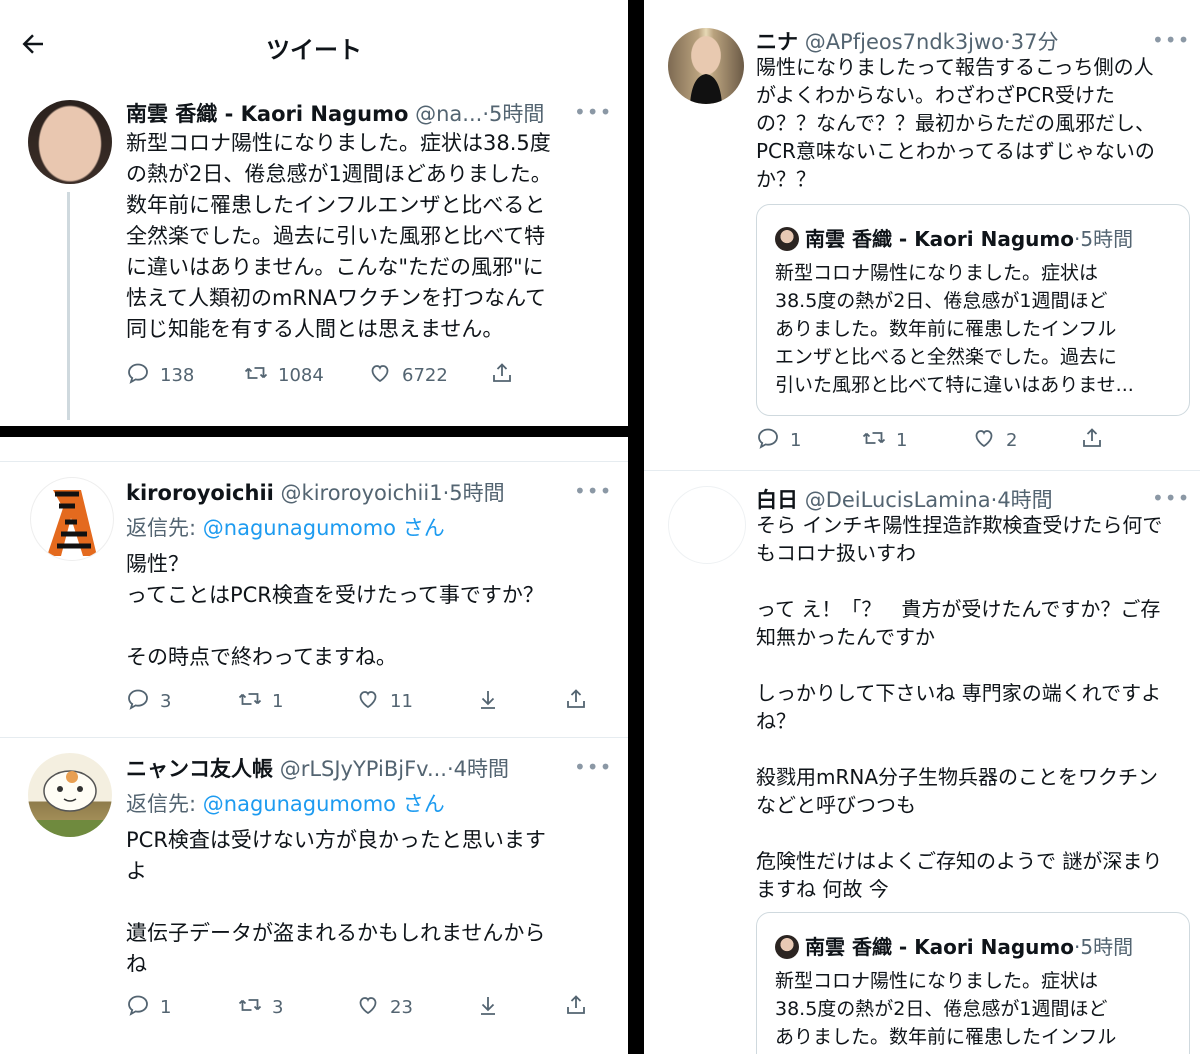  I want to click on page-title: ツイート, so click(314, 50).